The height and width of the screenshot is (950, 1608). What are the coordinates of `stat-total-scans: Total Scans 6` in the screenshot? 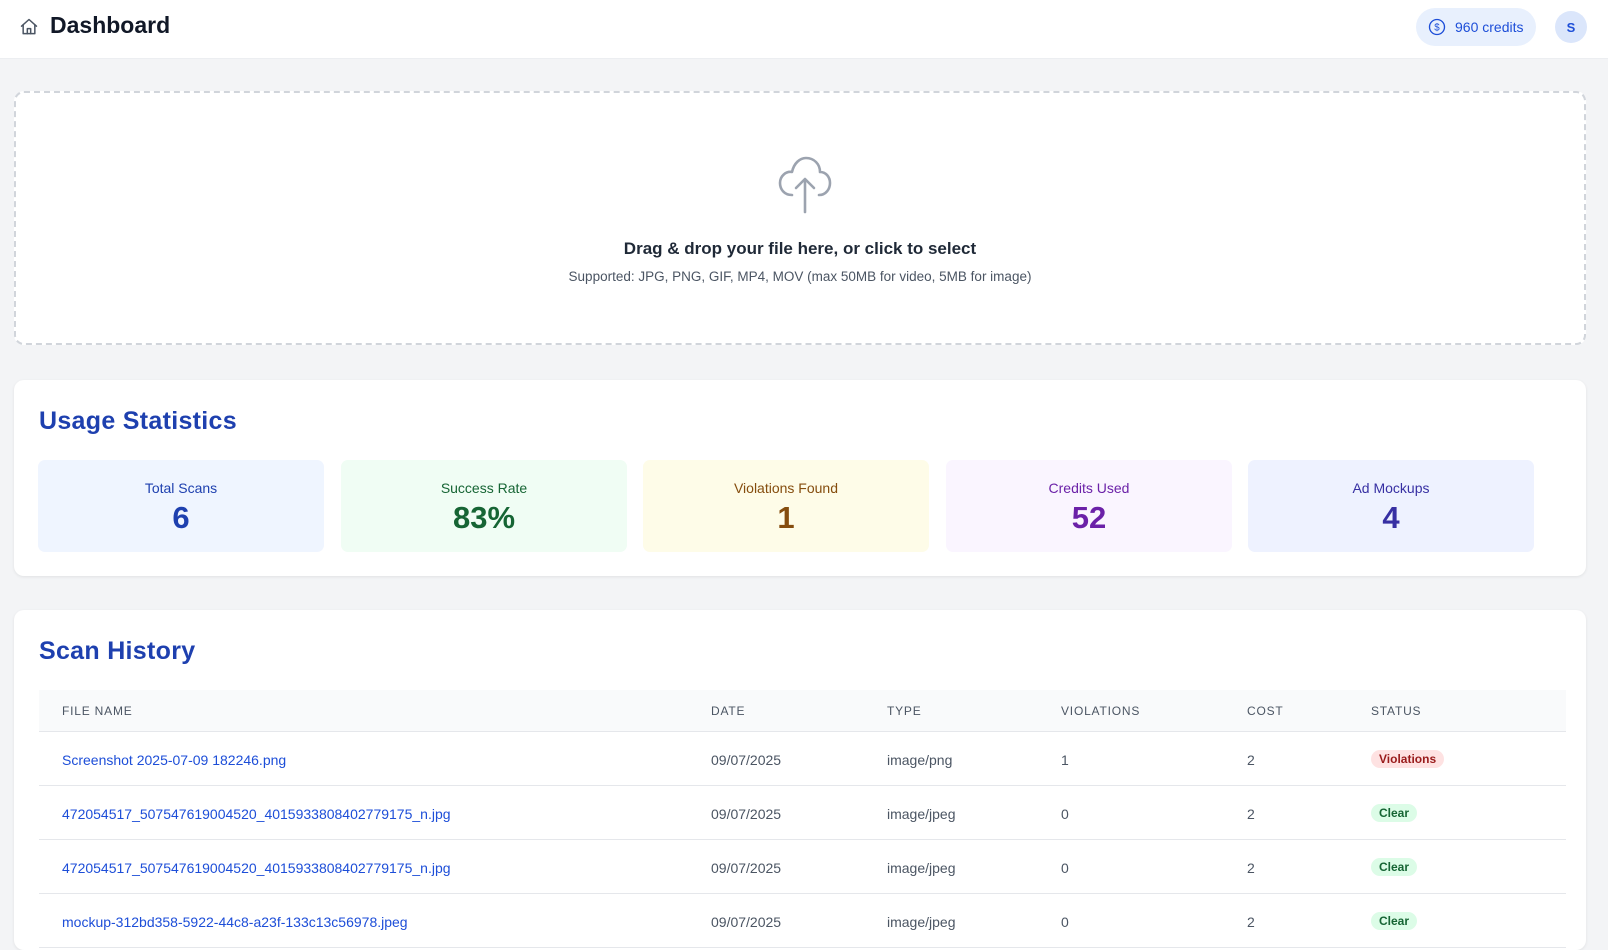 It's located at (181, 506).